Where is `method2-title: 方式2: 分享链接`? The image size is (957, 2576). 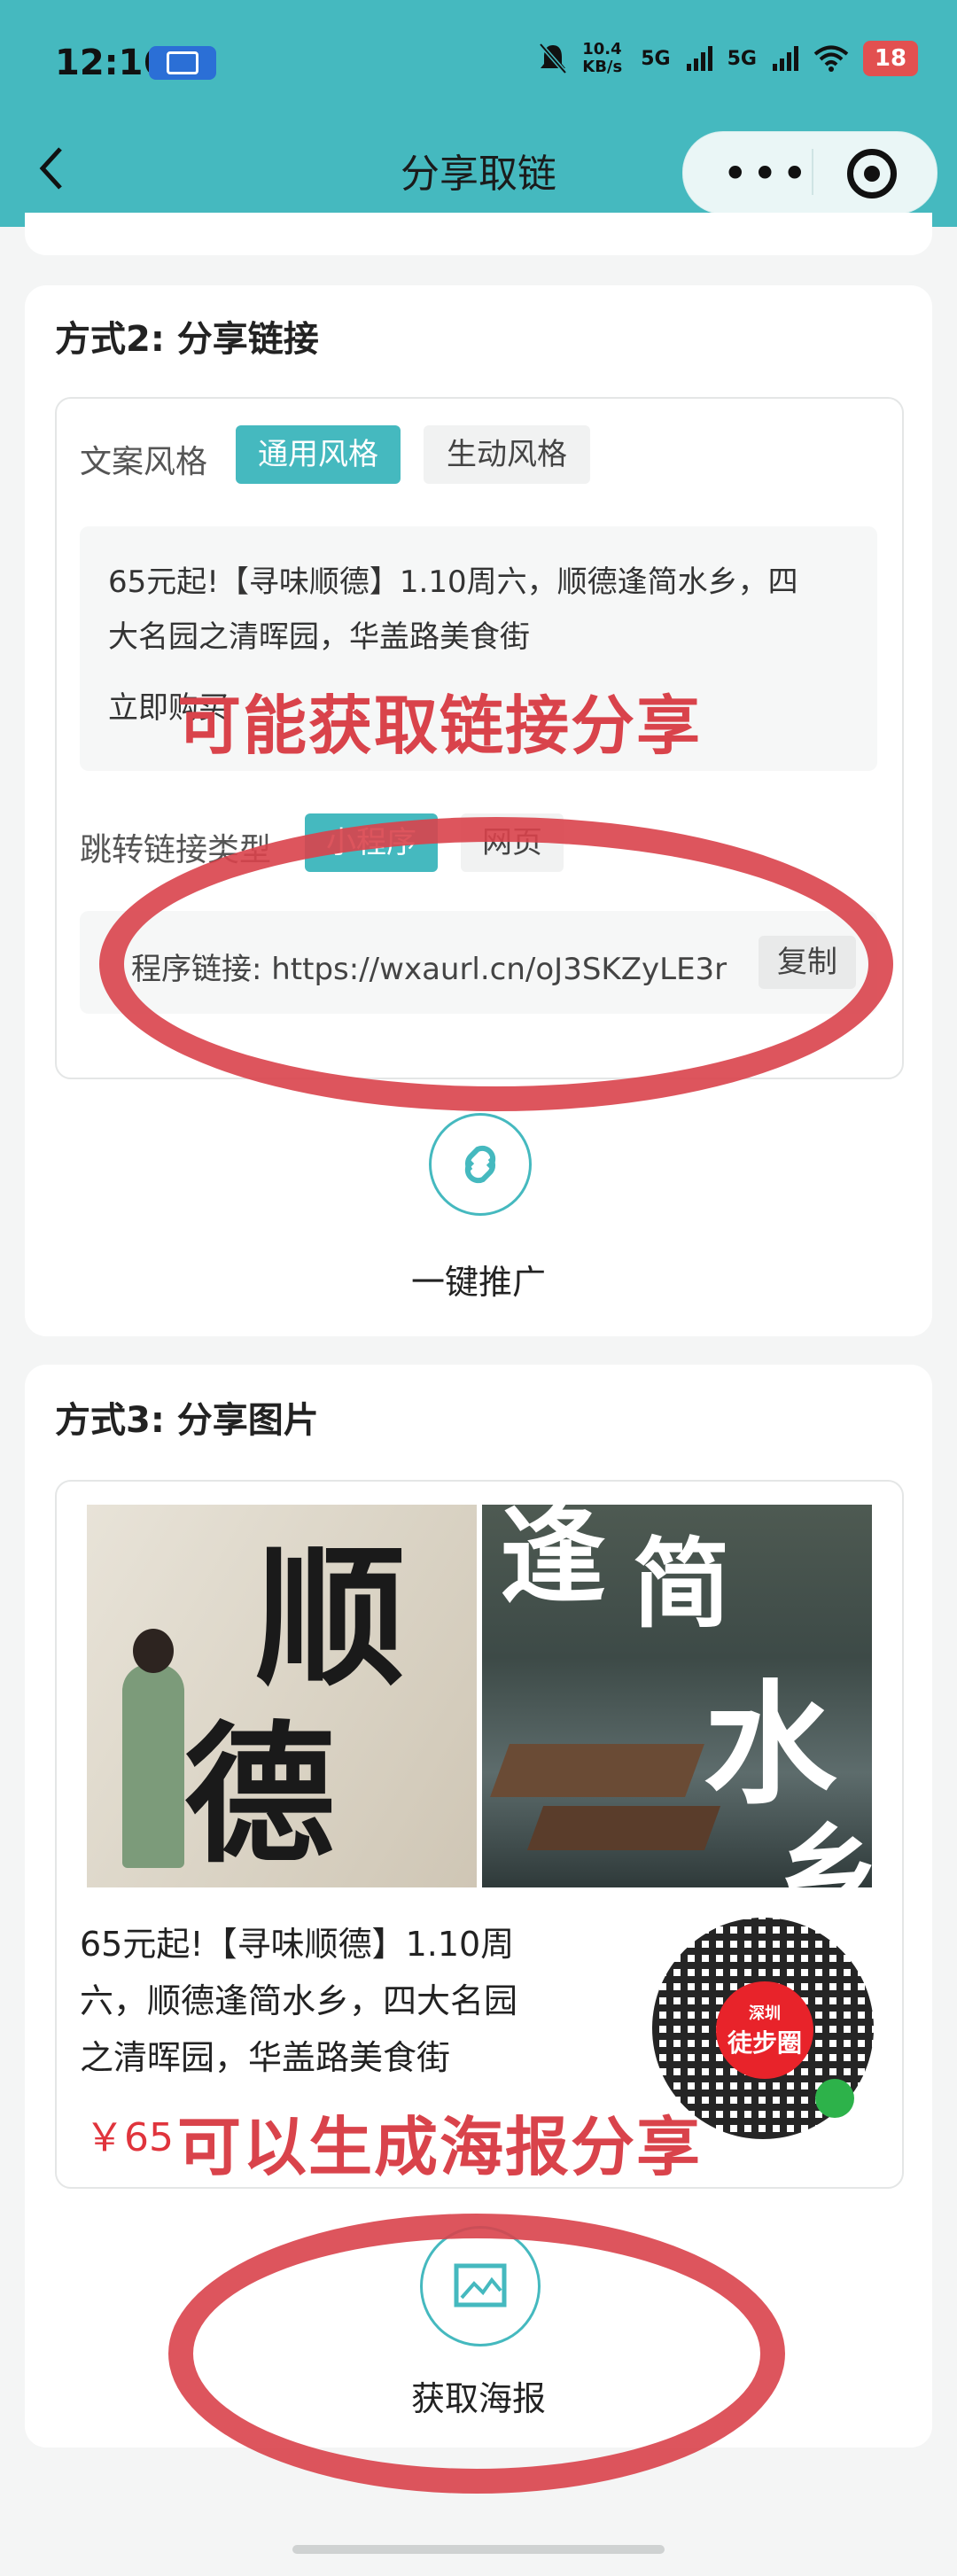
method2-title: 方式2: 分享链接 is located at coordinates (187, 340).